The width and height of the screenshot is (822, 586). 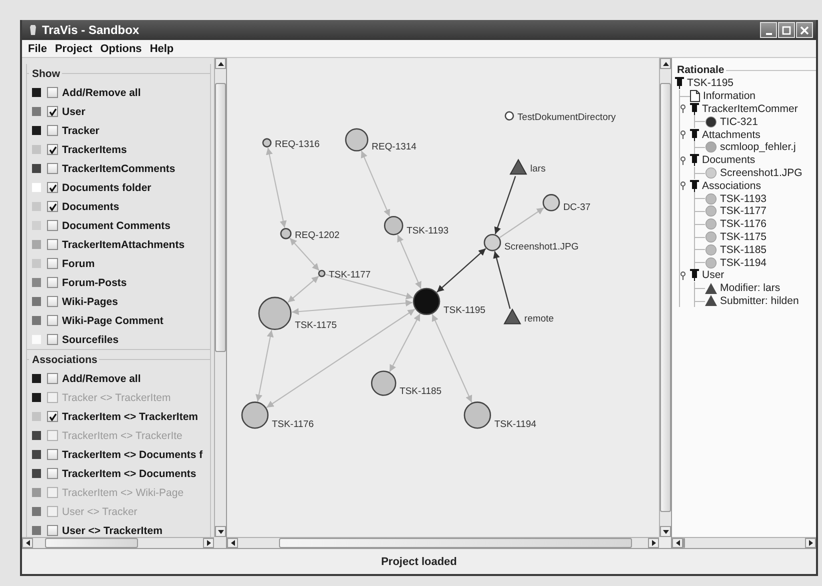 I want to click on menu-item: Project, so click(x=73, y=48).